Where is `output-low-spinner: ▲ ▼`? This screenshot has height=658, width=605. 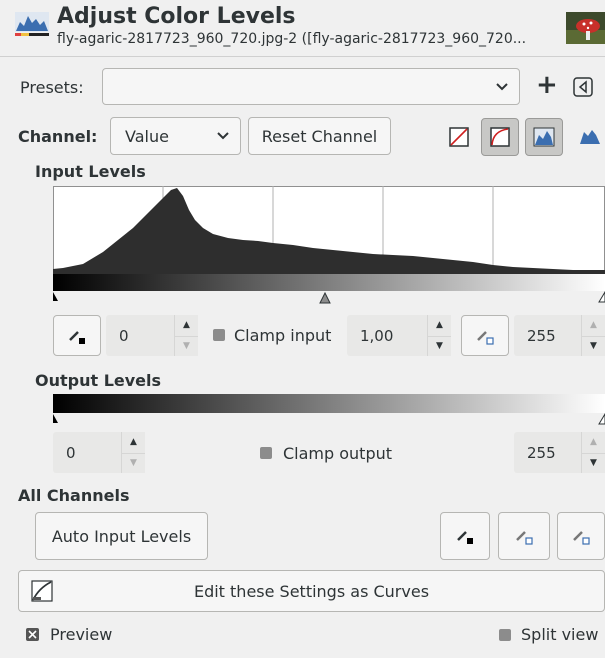
output-low-spinner: ▲ ▼ is located at coordinates (133, 452).